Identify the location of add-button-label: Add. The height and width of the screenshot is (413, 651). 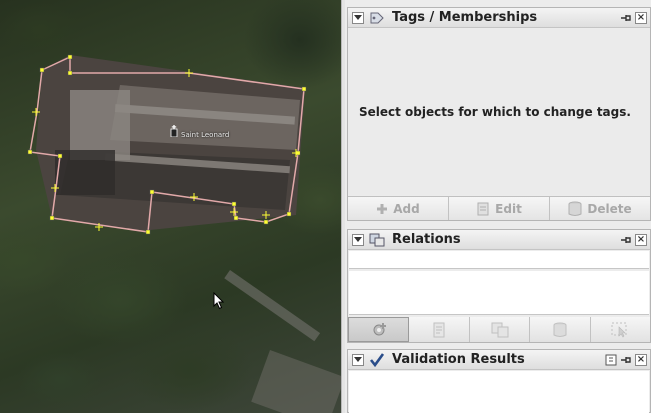
(406, 208).